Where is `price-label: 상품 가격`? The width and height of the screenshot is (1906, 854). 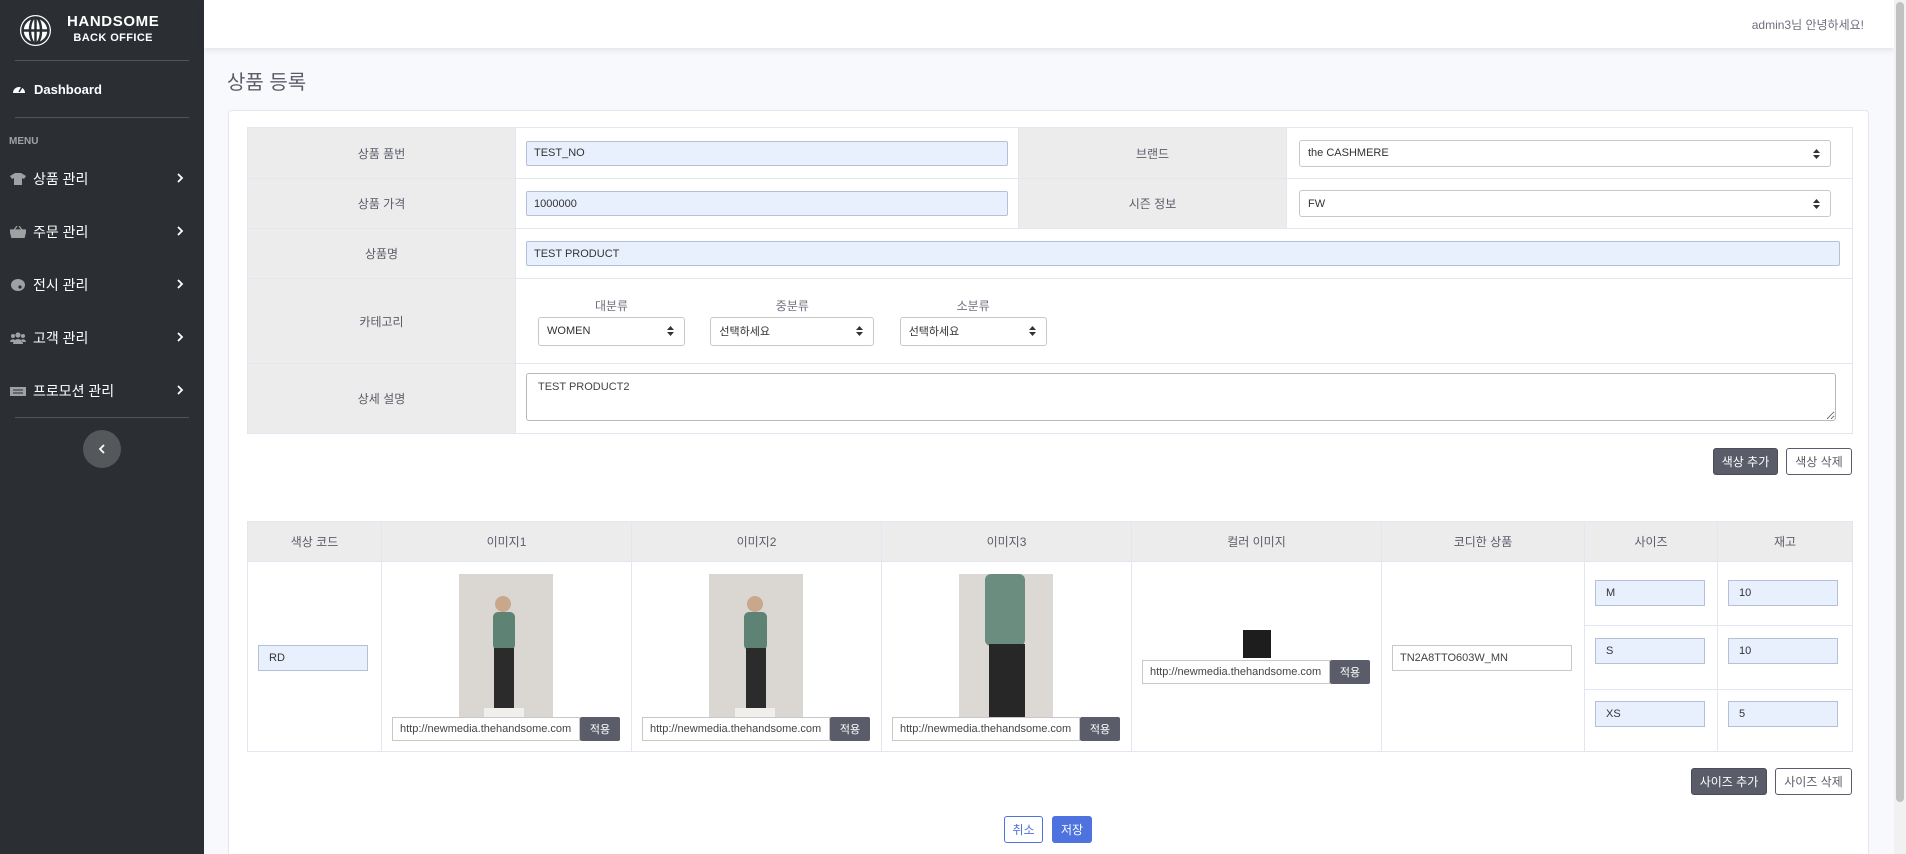
price-label: 상품 가격 is located at coordinates (381, 203).